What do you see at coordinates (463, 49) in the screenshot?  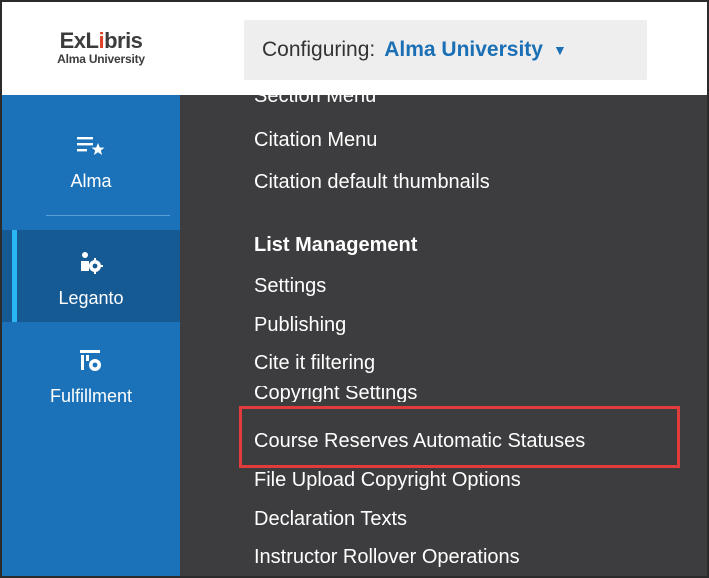 I see `configuring-value: Alma University` at bounding box center [463, 49].